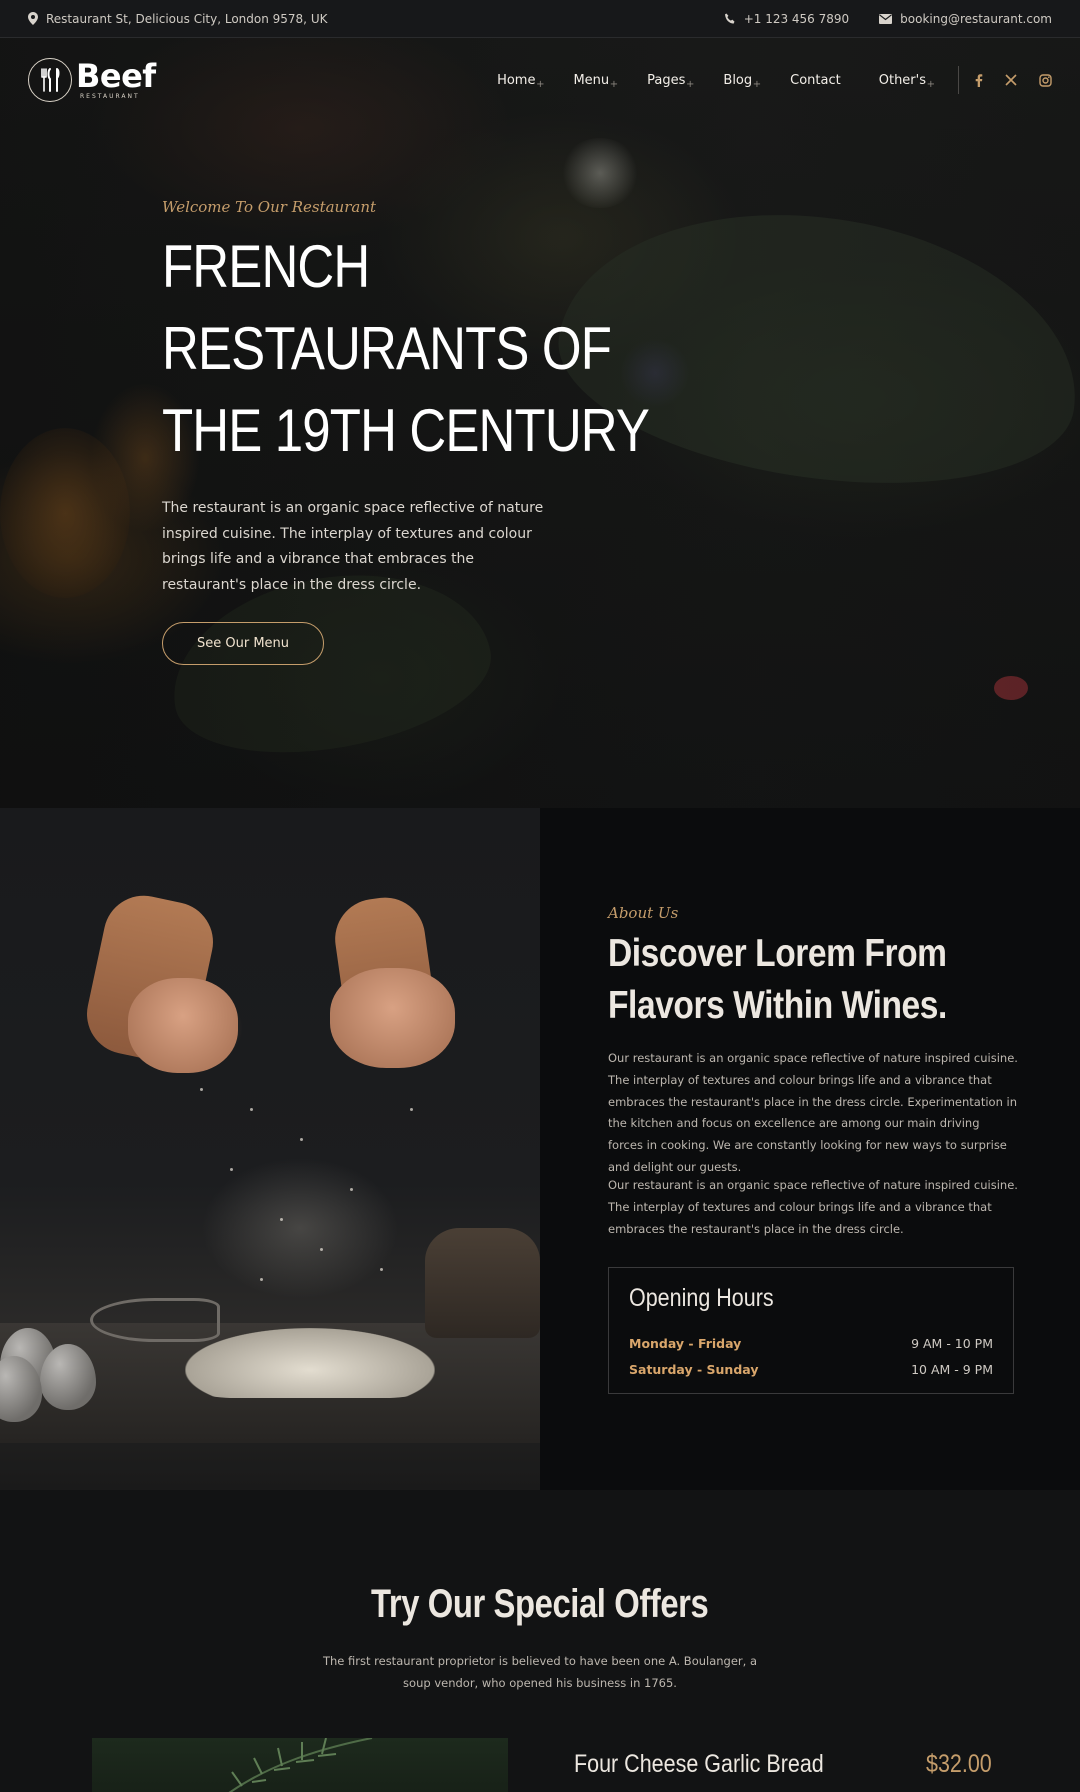 The width and height of the screenshot is (1080, 1792). What do you see at coordinates (1011, 80) in the screenshot?
I see `x-icon` at bounding box center [1011, 80].